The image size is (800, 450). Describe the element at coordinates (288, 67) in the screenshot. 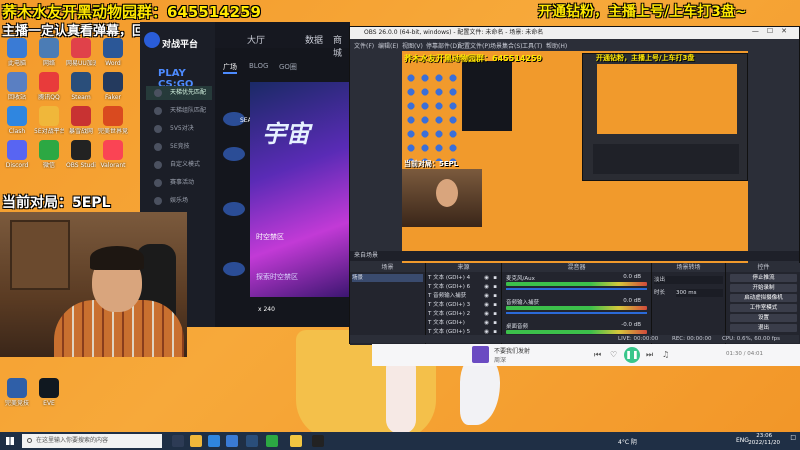

I see `subtab-go-circle: GO圈` at that location.